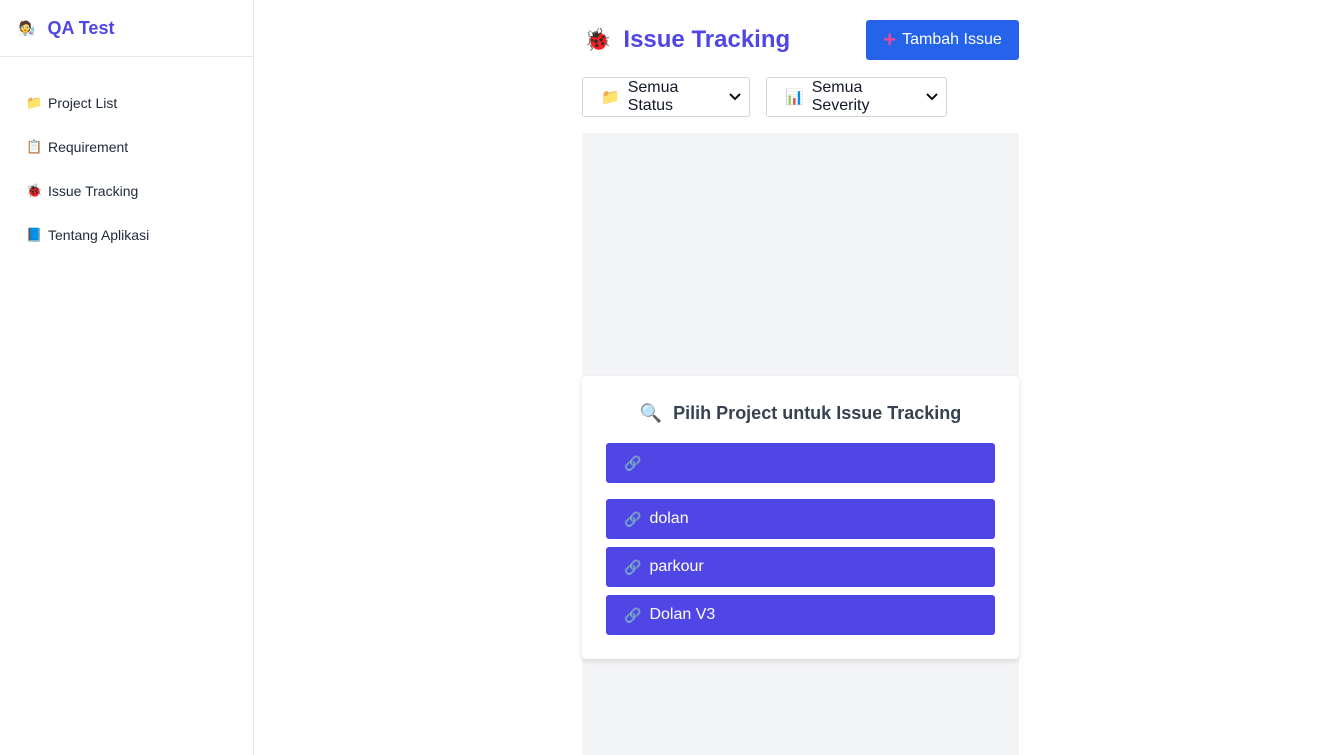 This screenshot has height=755, width=1340. What do you see at coordinates (707, 39) in the screenshot?
I see `page-title-text: Issue Tracking` at bounding box center [707, 39].